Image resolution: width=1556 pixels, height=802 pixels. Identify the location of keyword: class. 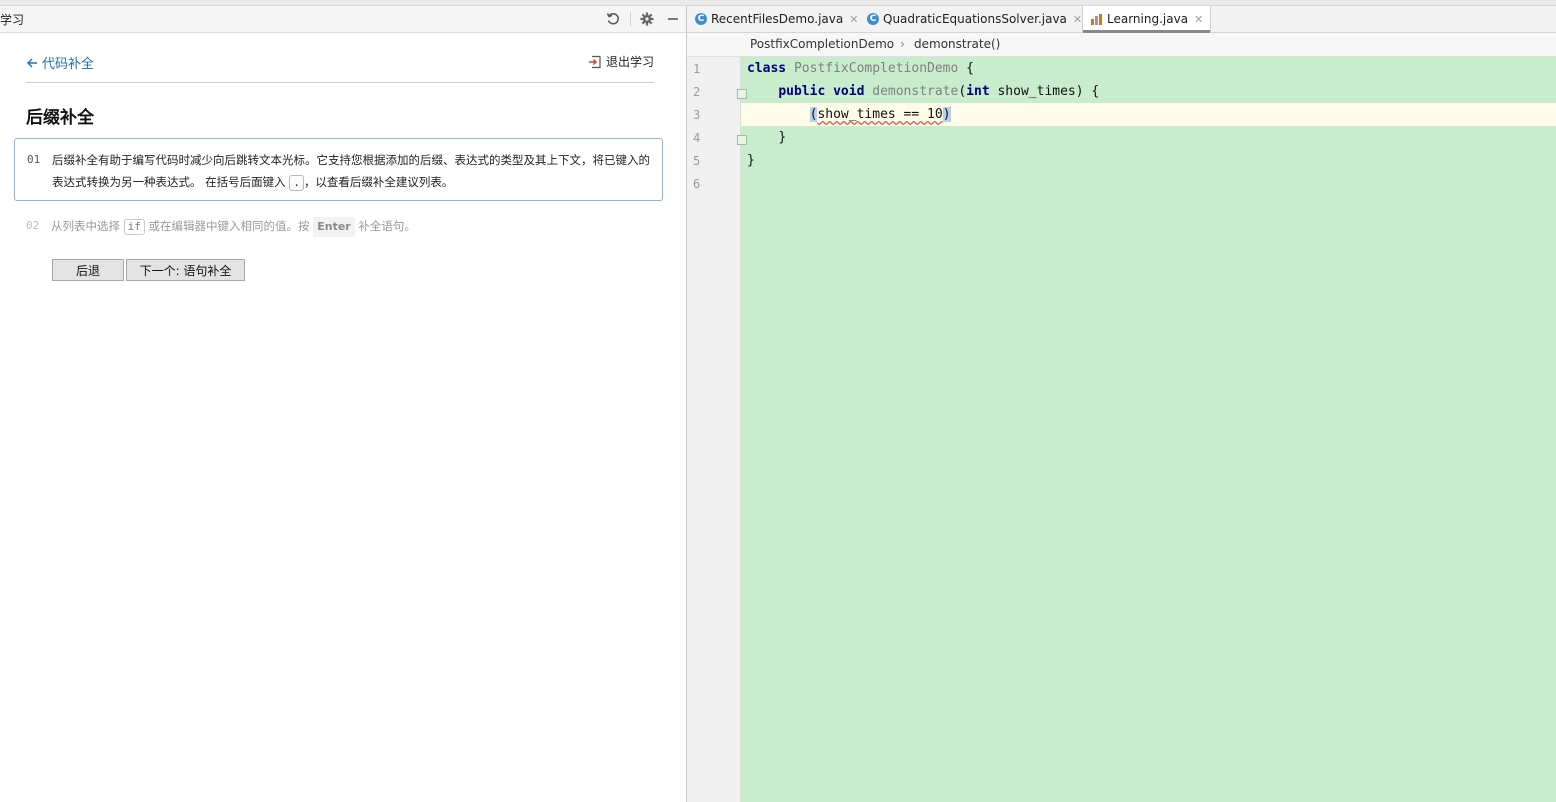
(767, 68).